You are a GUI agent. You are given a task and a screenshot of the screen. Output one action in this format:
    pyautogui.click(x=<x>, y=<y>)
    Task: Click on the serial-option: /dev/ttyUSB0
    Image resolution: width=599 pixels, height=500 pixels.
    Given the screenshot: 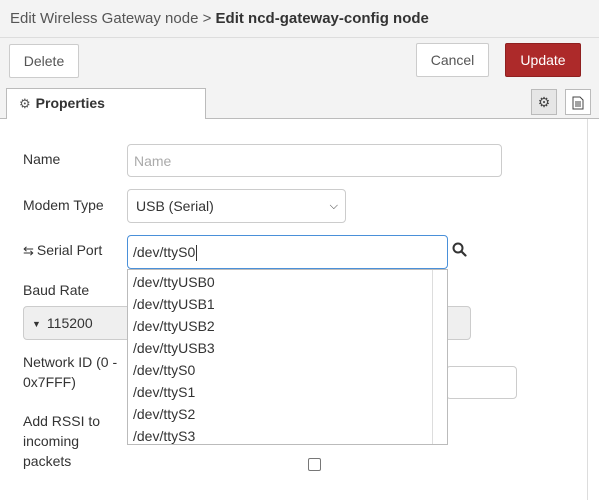 What is the action you would take?
    pyautogui.click(x=287, y=282)
    